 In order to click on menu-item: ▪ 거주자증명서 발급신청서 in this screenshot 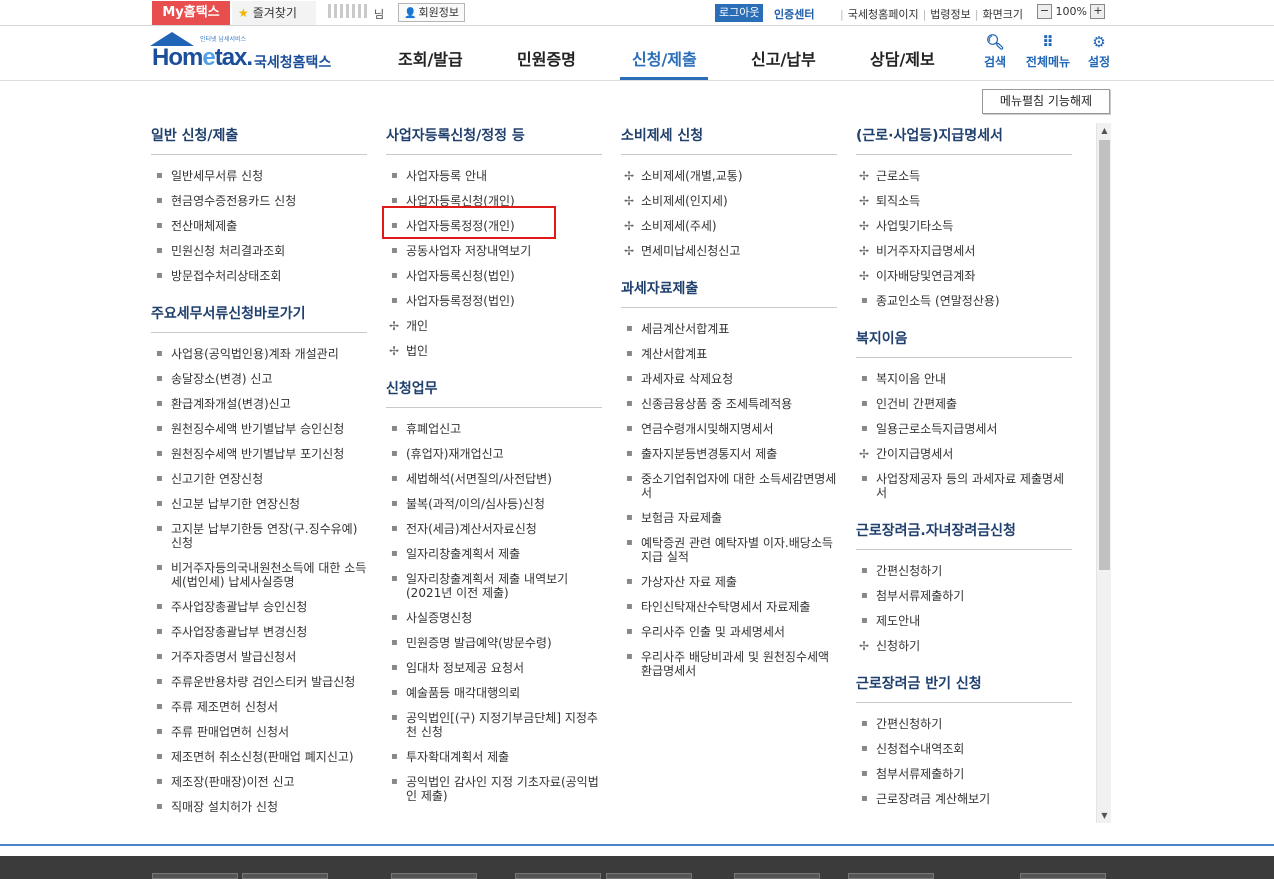, I will do `click(259, 656)`.